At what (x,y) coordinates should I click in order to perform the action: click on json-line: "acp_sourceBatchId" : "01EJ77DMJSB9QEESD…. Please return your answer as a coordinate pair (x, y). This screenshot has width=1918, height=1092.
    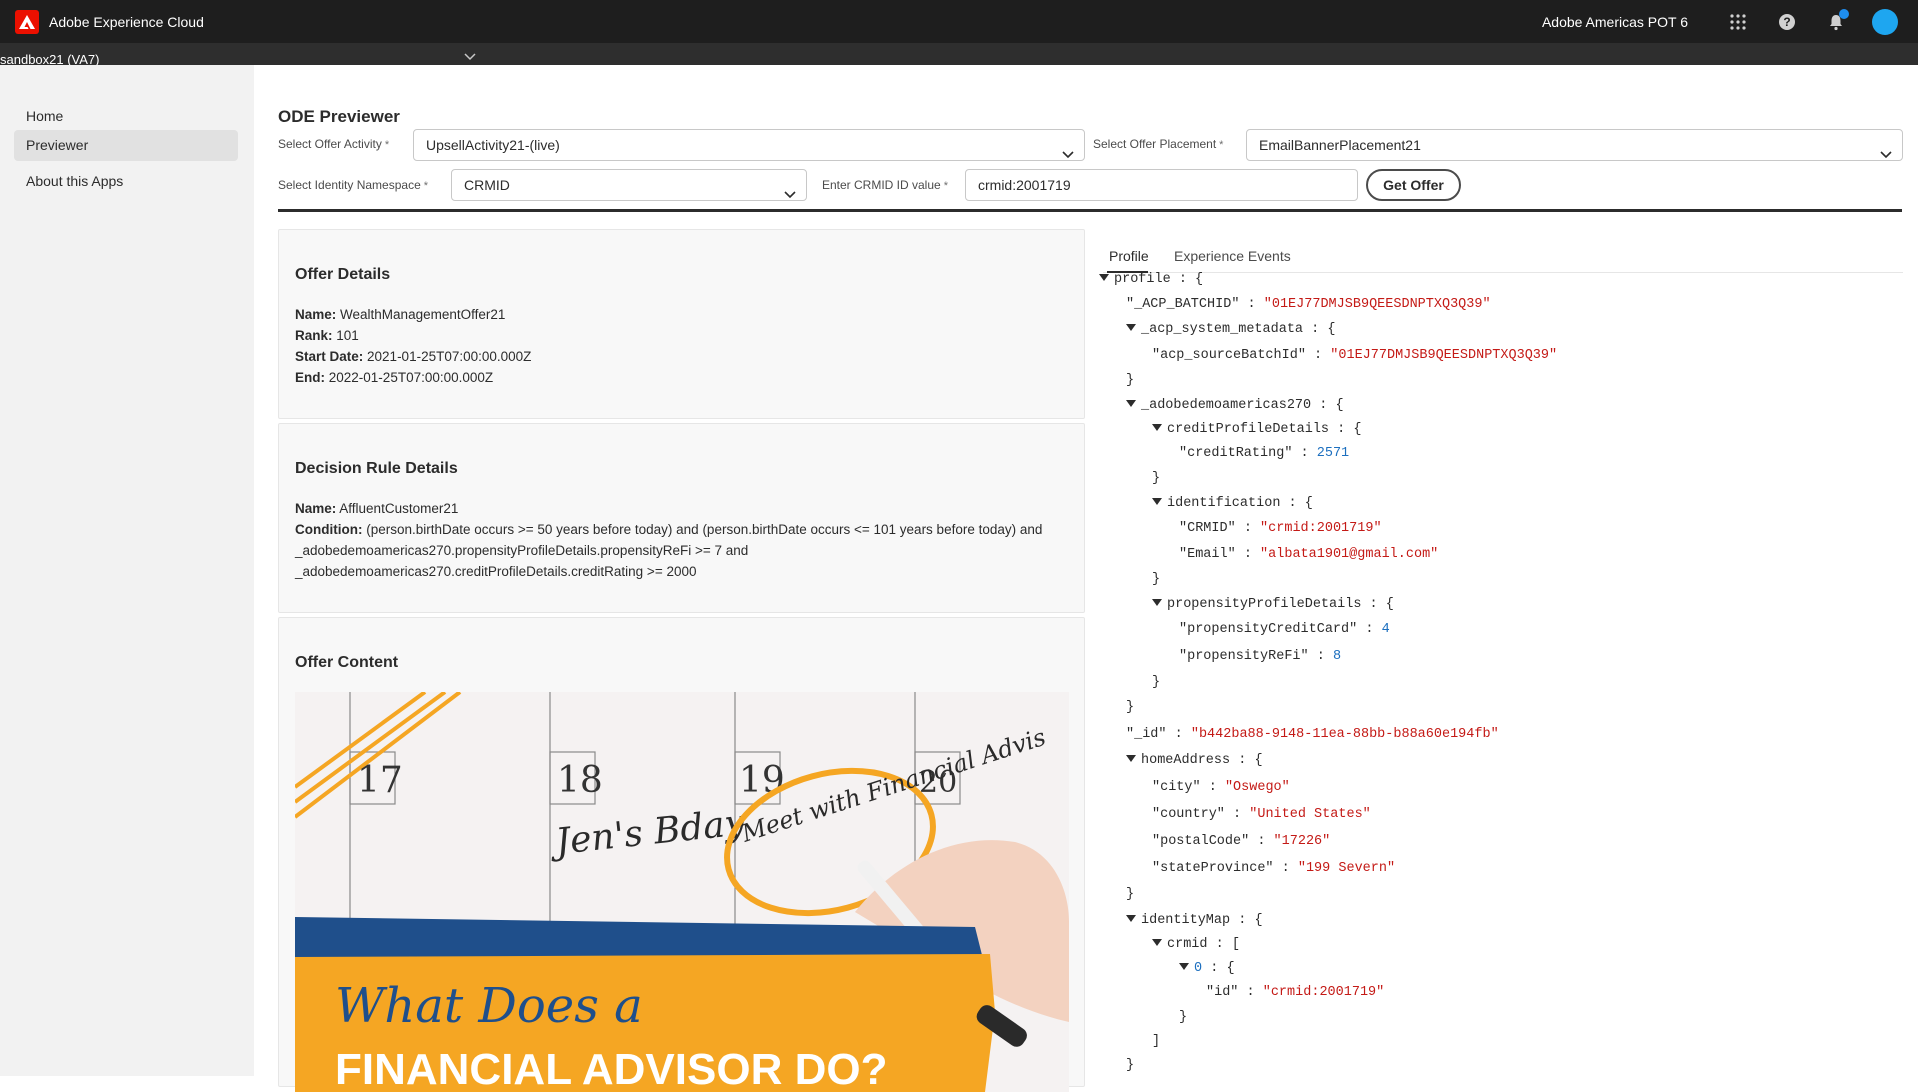
    Looking at the image, I should click on (1355, 355).